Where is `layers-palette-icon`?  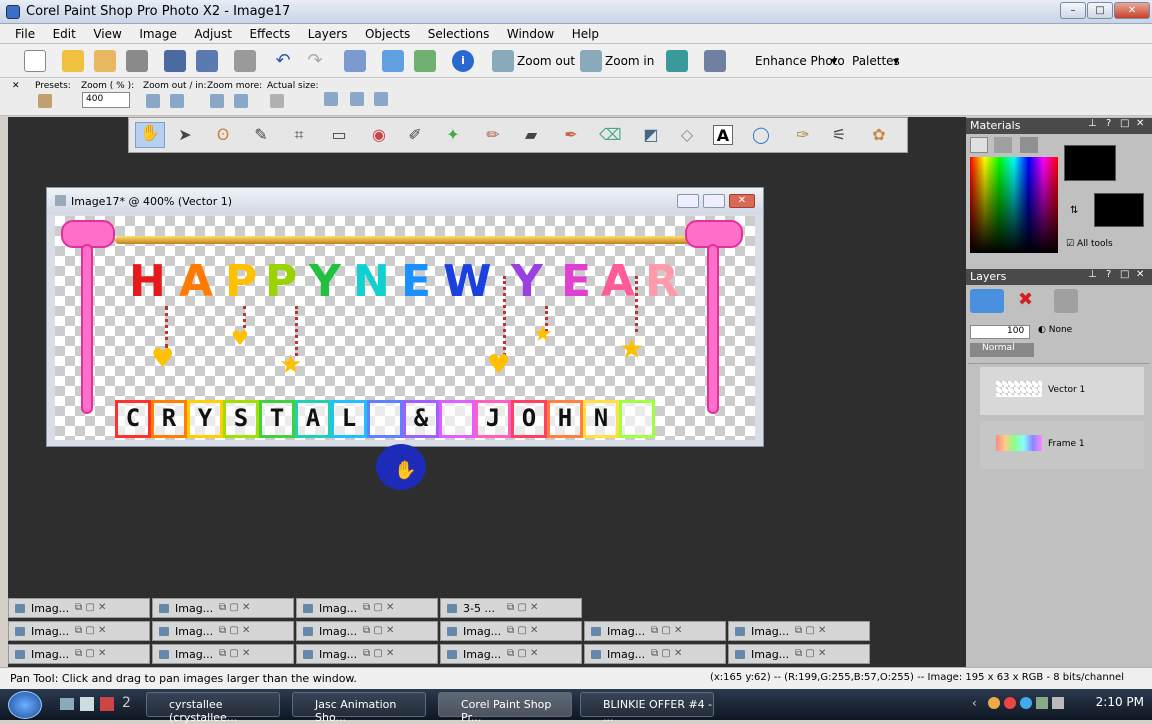
layers-palette-icon is located at coordinates (393, 61).